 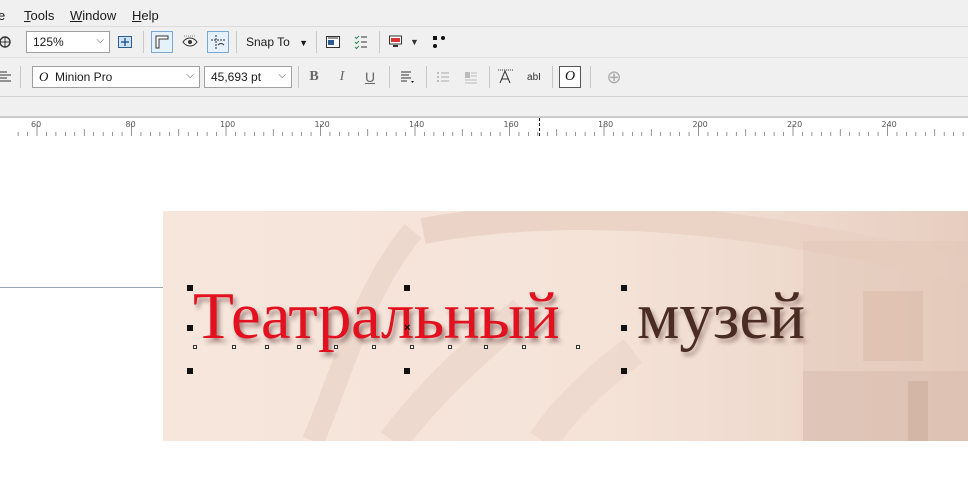 I want to click on options-checklist-icon, so click(x=361, y=42).